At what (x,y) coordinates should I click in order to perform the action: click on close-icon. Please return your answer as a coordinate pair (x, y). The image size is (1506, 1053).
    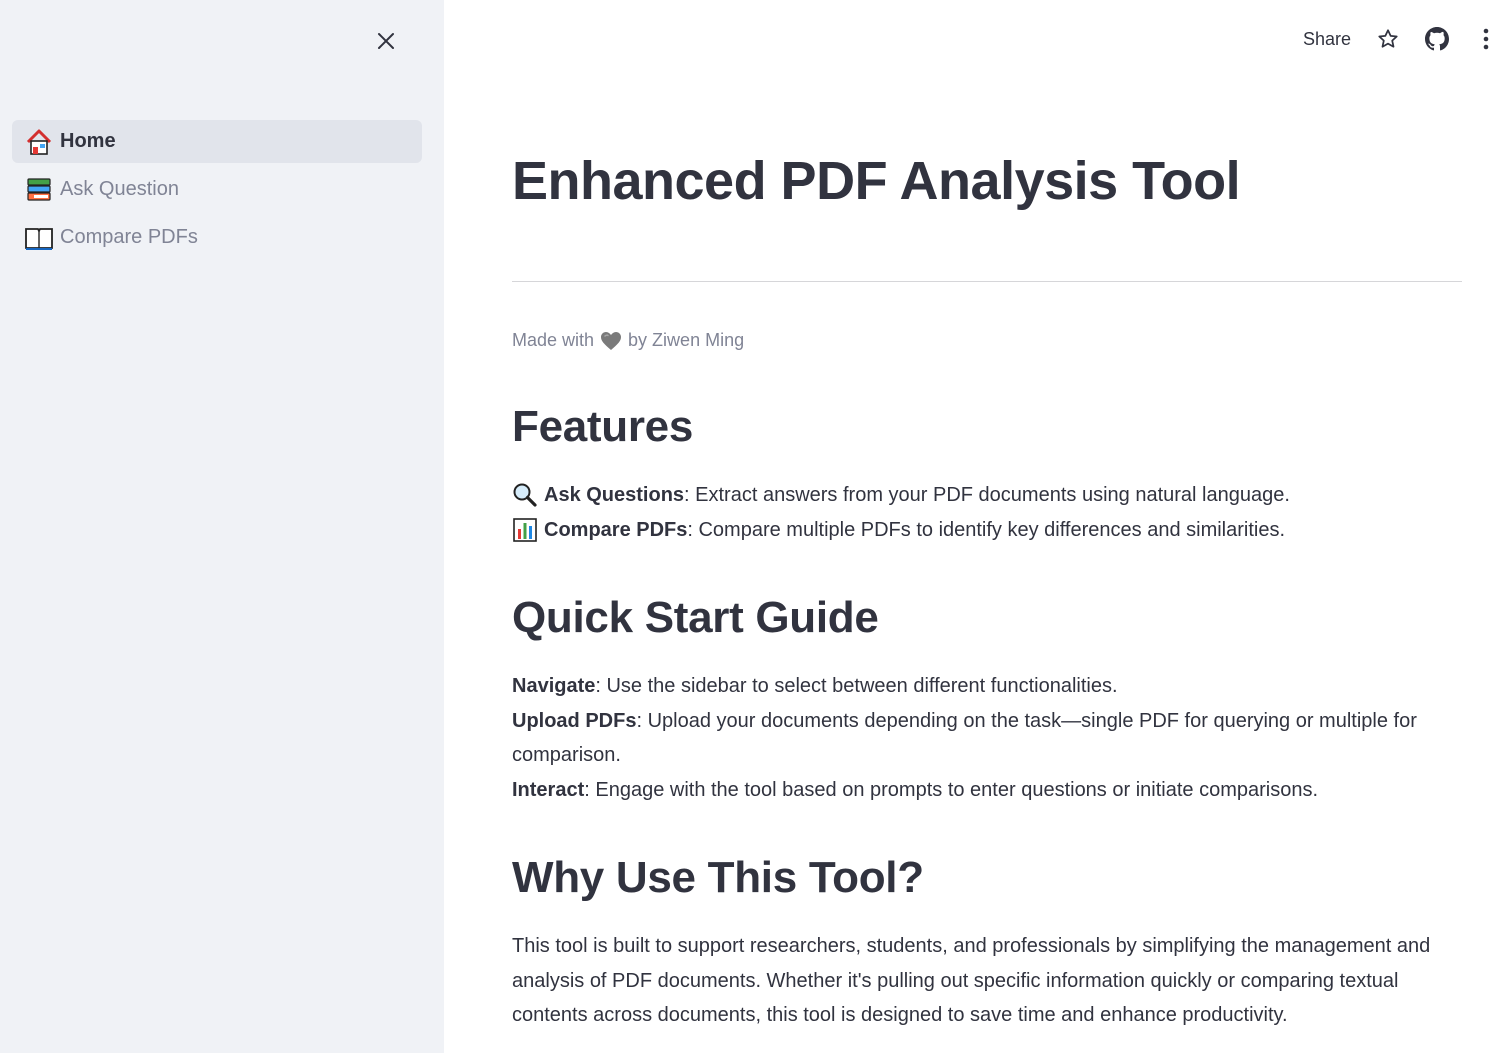
    Looking at the image, I should click on (386, 41).